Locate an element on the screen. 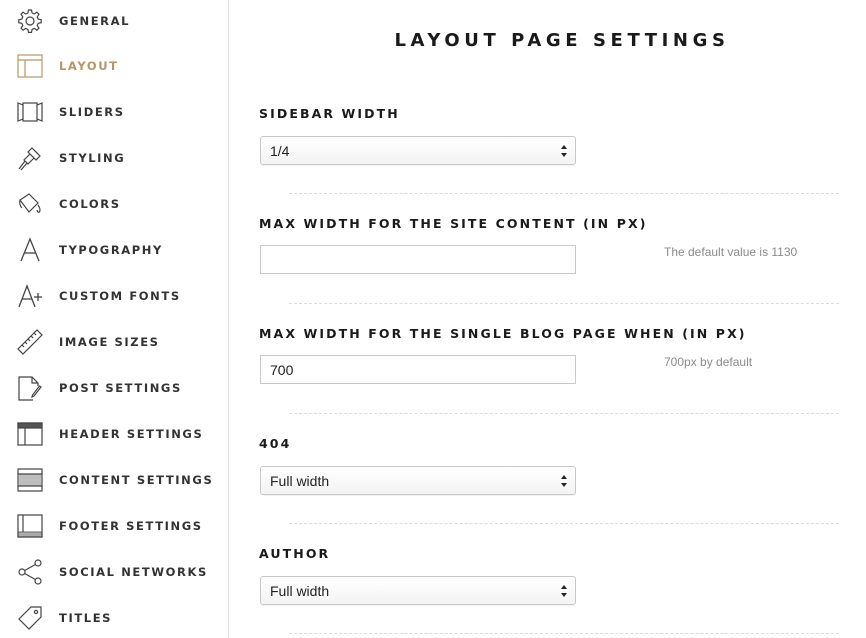  sidebar-item-styling: STYLING is located at coordinates (114, 158).